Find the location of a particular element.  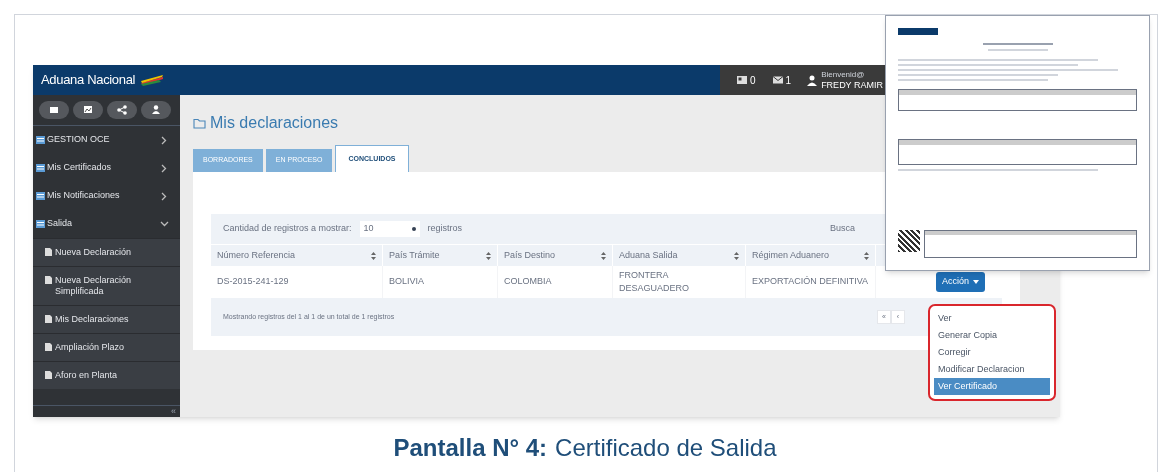

caret-icon is located at coordinates (976, 282).